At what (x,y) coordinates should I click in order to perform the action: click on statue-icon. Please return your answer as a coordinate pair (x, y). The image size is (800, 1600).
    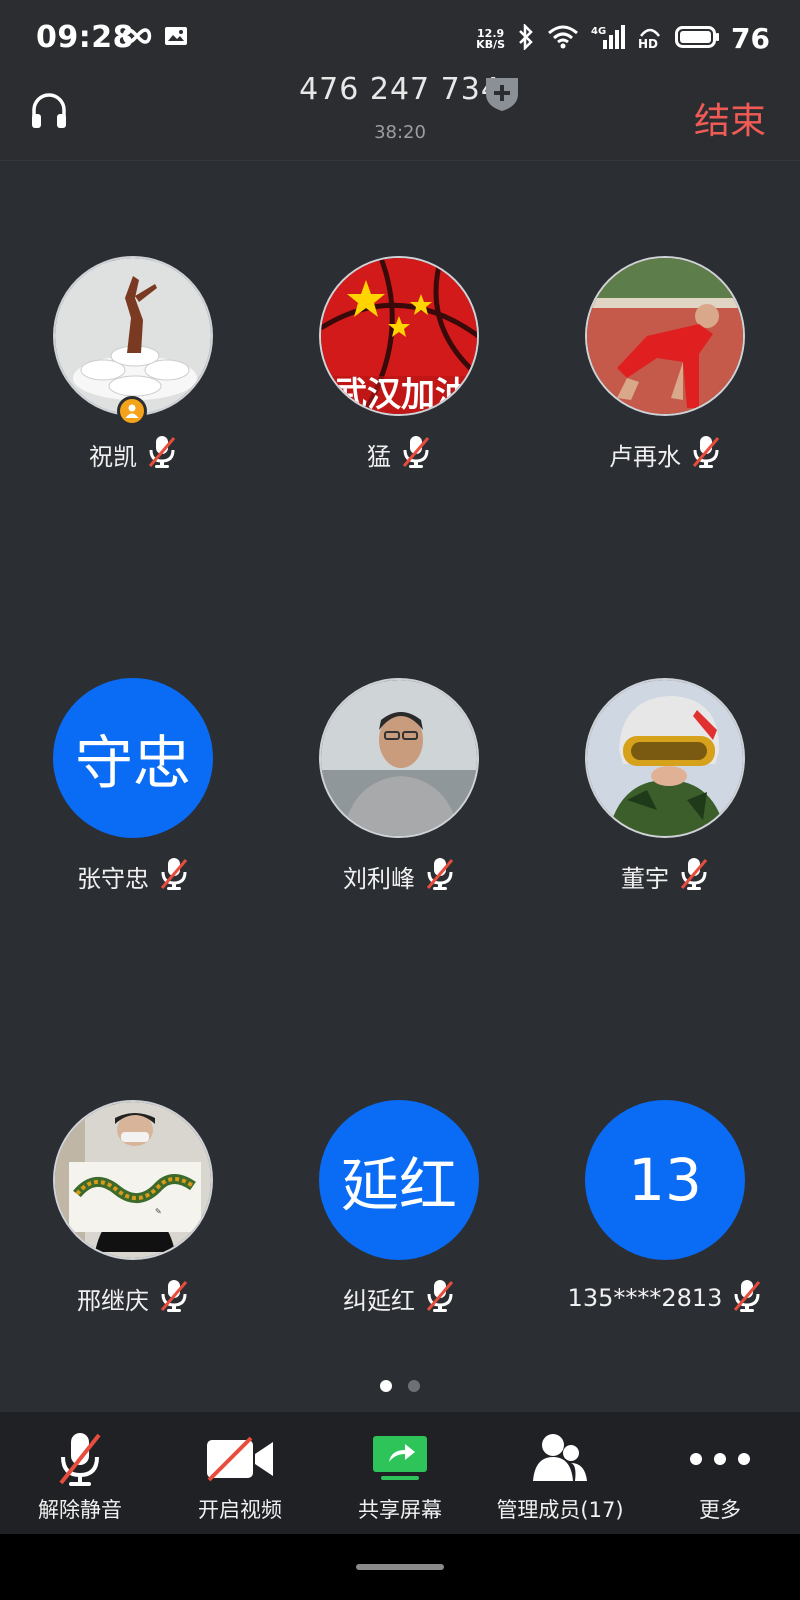
    Looking at the image, I should click on (133, 336).